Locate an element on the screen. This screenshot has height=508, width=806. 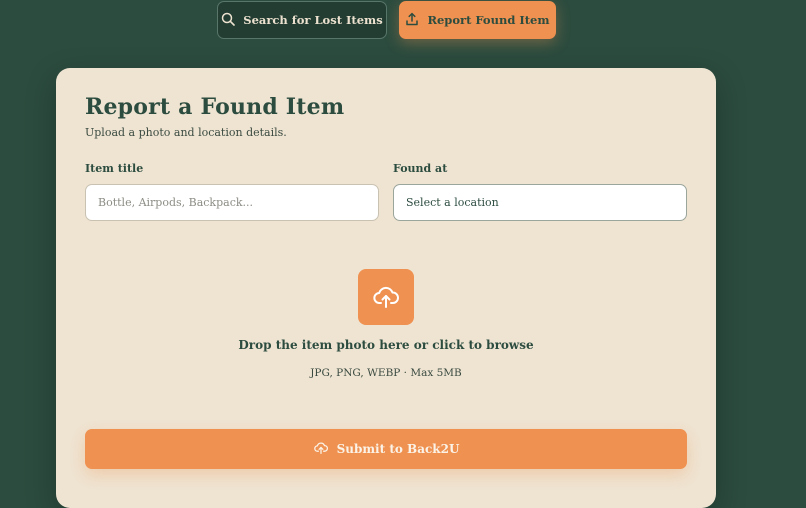
found-at-label: Found at is located at coordinates (420, 168).